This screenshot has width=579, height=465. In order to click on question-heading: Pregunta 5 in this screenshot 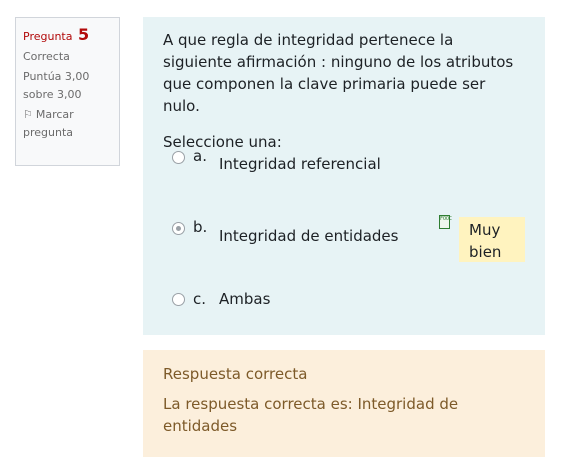, I will do `click(67, 36)`.